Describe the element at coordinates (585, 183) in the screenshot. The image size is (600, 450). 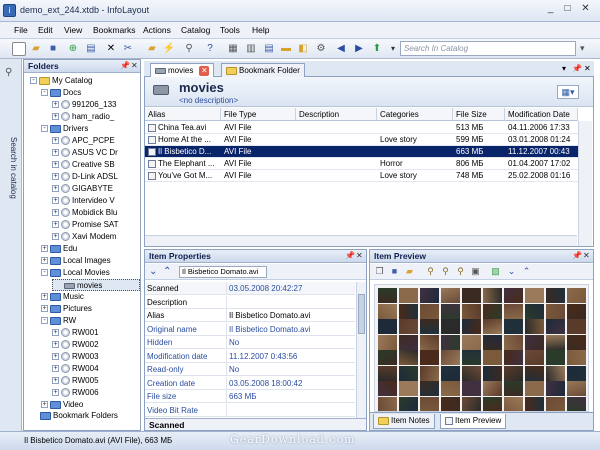
I see `vertical-scrollbar` at that location.